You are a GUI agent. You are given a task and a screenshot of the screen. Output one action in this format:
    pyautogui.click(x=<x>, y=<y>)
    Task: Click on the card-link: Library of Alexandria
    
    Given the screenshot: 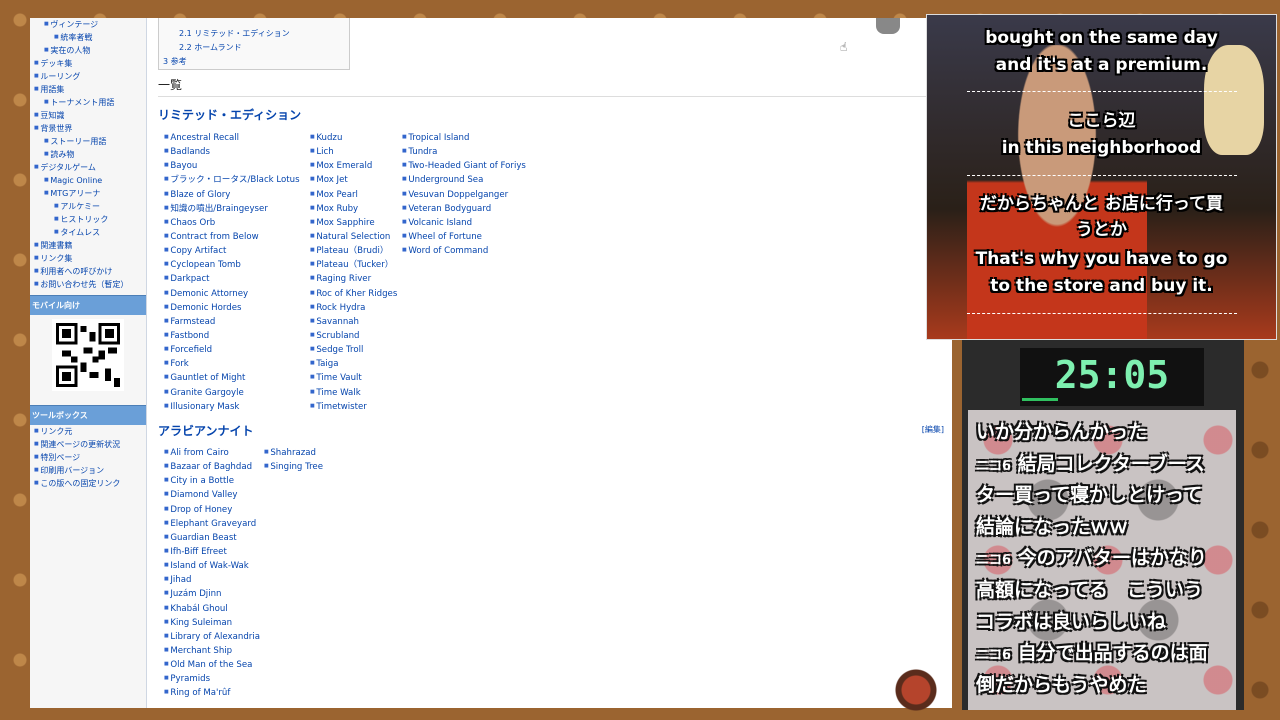 What is the action you would take?
    pyautogui.click(x=212, y=636)
    